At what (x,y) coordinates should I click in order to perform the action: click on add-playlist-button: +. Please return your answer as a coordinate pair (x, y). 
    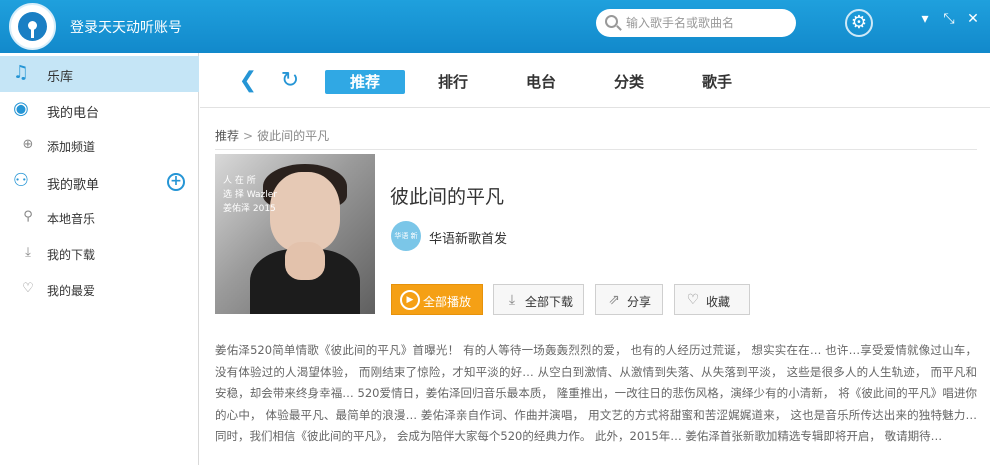
    Looking at the image, I should click on (176, 182).